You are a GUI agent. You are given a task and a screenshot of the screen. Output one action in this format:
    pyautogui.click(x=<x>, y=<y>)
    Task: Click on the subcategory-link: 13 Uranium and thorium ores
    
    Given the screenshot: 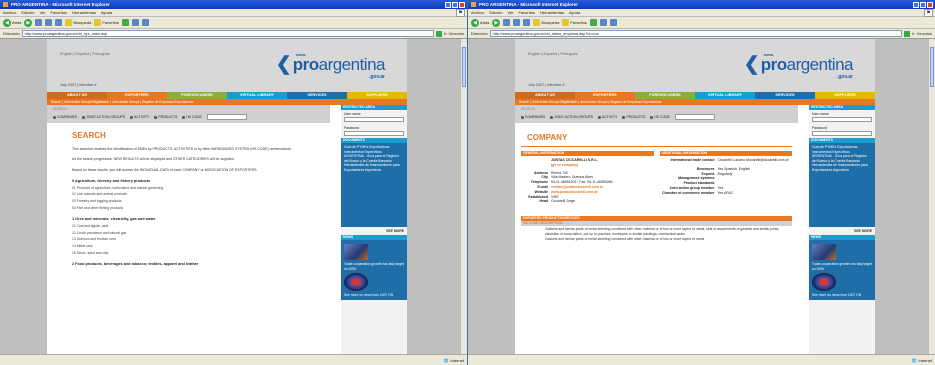 What is the action you would take?
    pyautogui.click(x=197, y=239)
    